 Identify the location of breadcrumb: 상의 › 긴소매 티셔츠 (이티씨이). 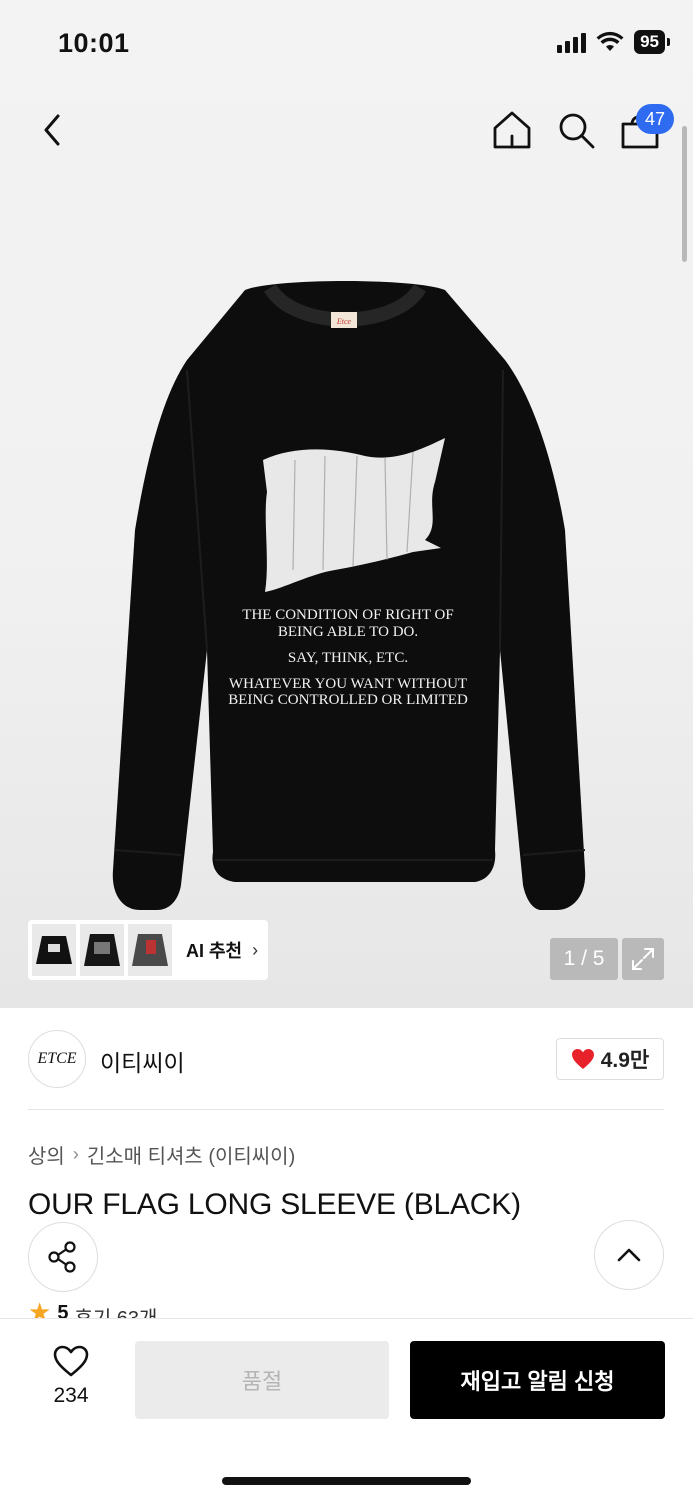
(161, 1154).